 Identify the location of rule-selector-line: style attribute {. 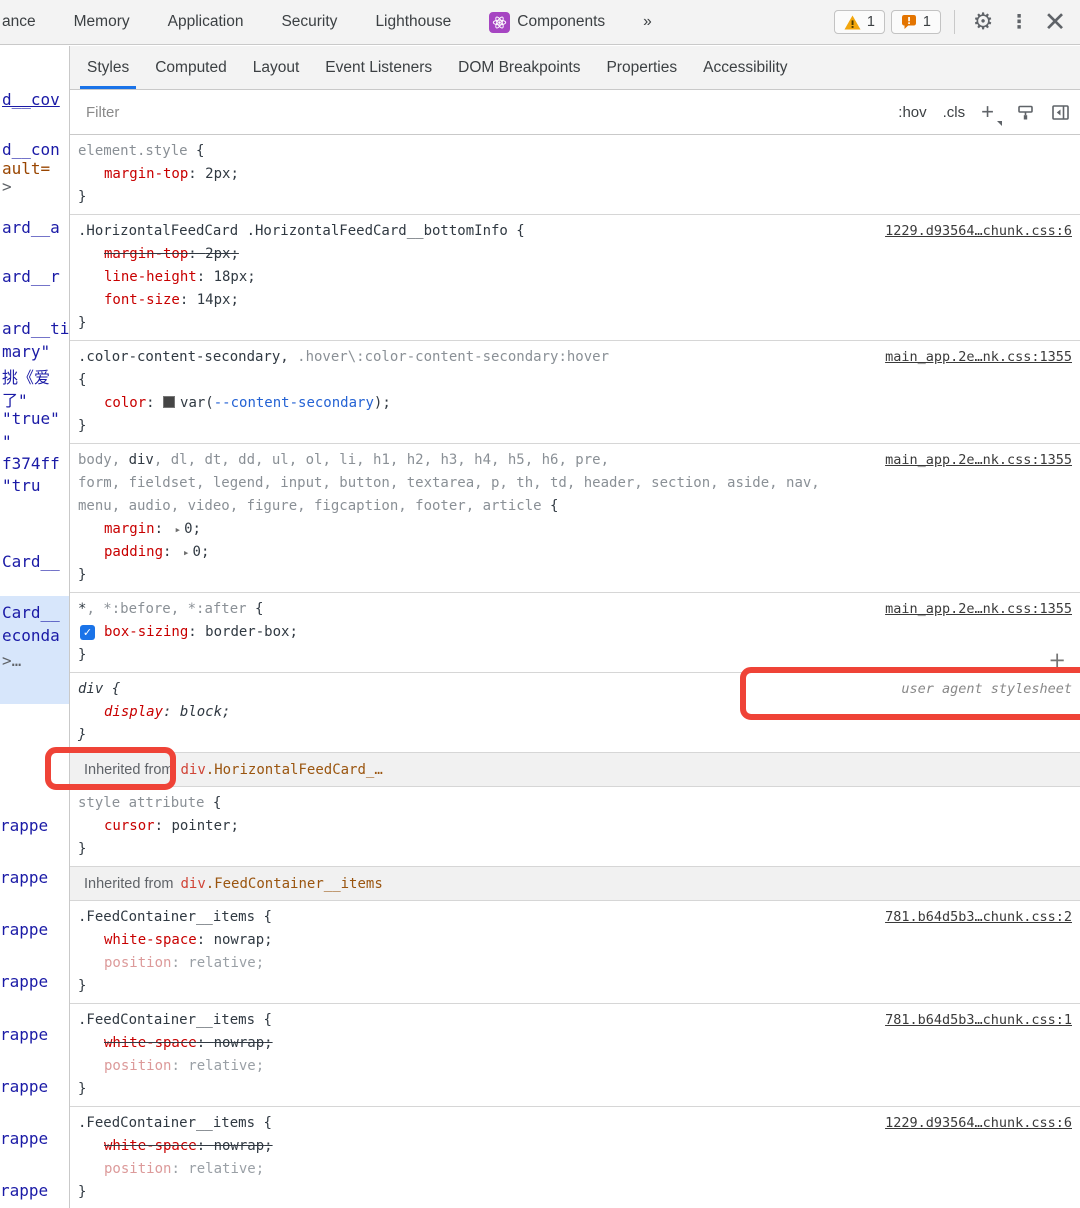
(575, 803).